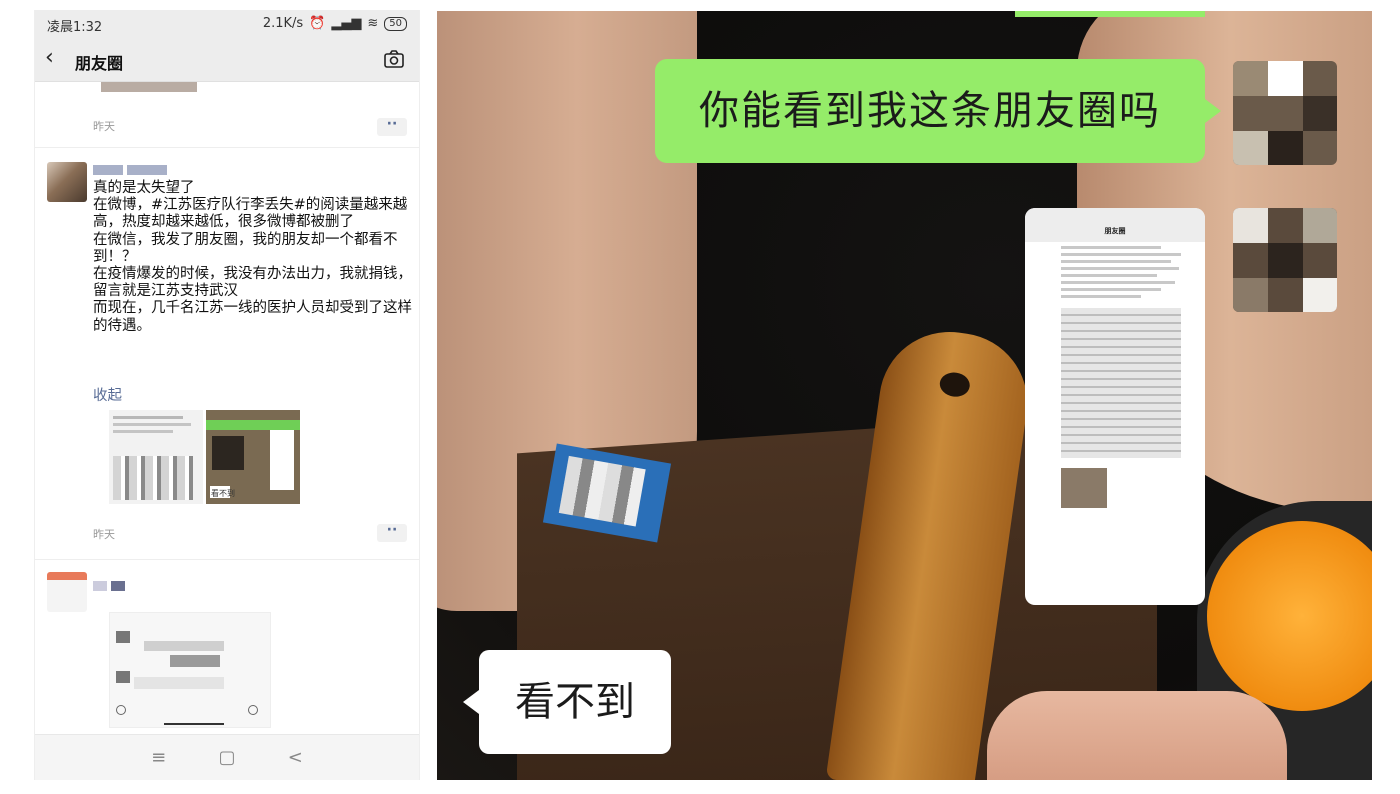 Image resolution: width=1400 pixels, height=794 pixels. I want to click on status-icons: 2.1K/s ⏰ ▂▄▆ ≋ 50, so click(335, 23).